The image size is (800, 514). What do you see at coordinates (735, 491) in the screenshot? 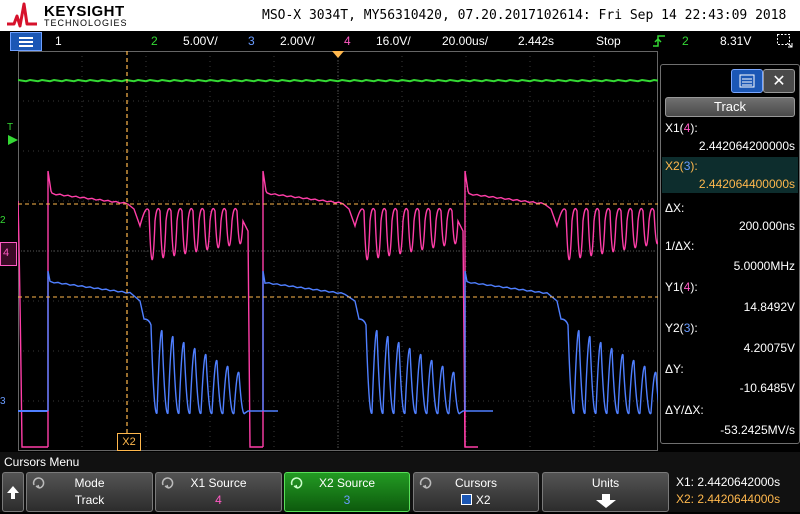
I see `cursor-readout-summary: X1: 2.4420642000s X2: 2.4420644000s` at bounding box center [735, 491].